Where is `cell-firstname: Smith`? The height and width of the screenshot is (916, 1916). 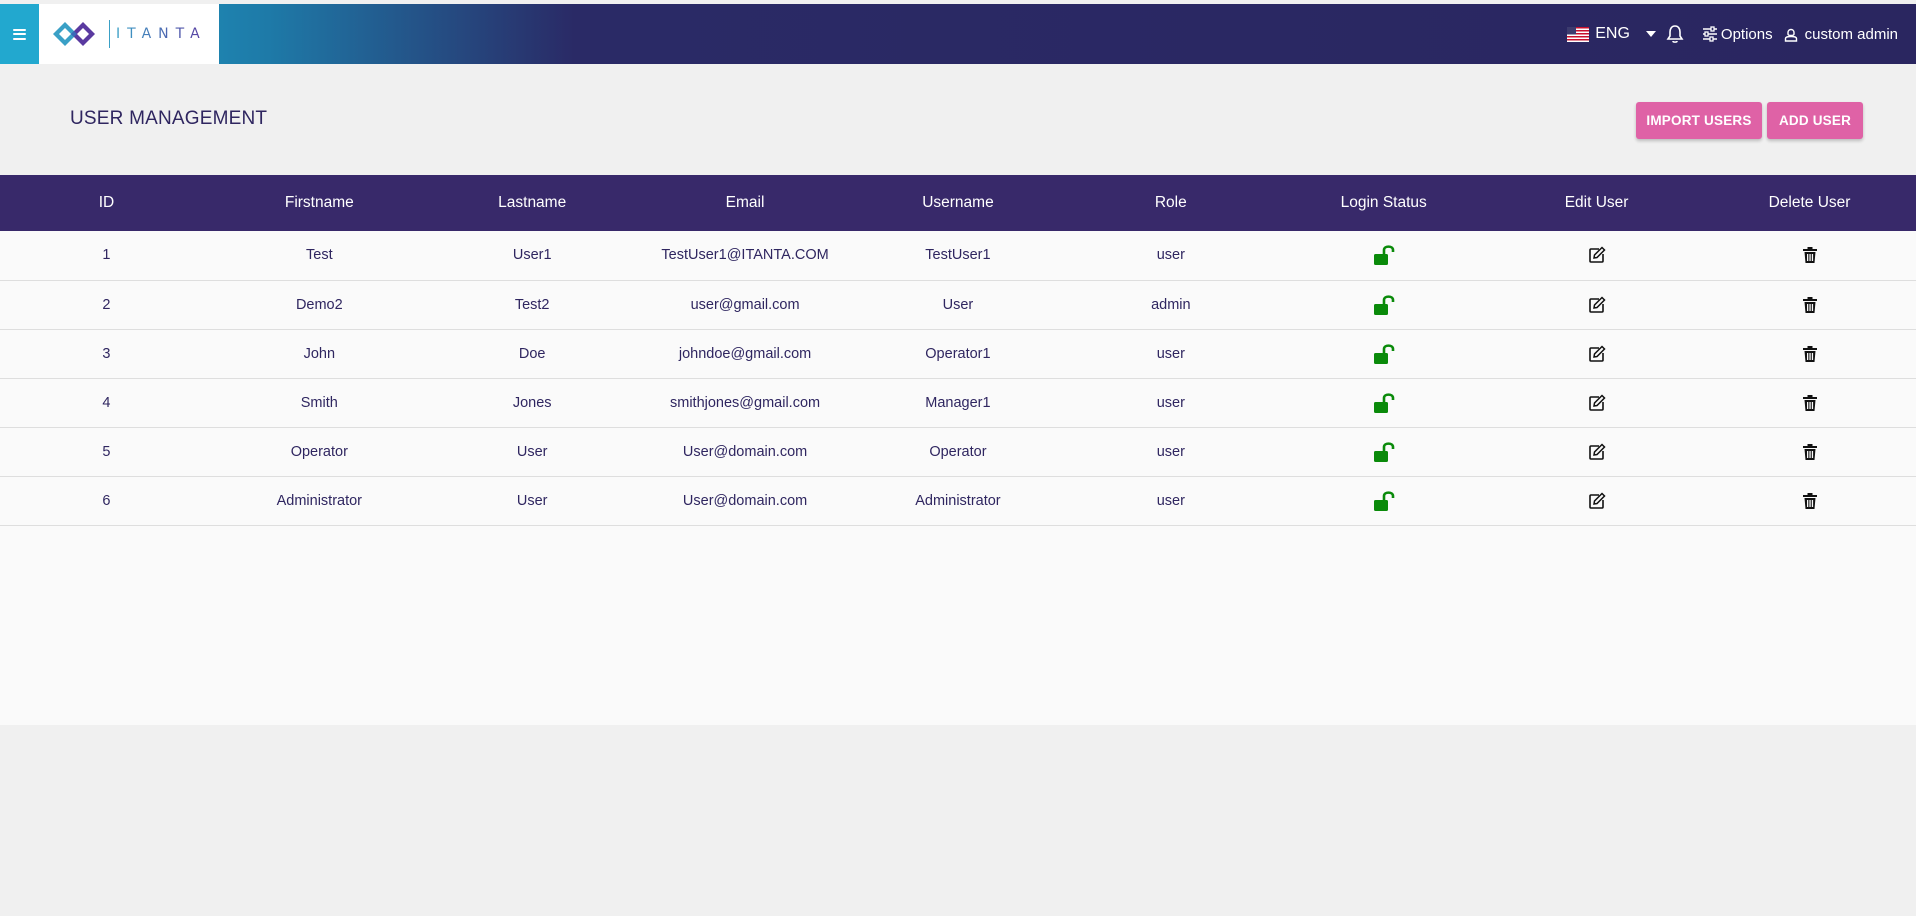
cell-firstname: Smith is located at coordinates (319, 402).